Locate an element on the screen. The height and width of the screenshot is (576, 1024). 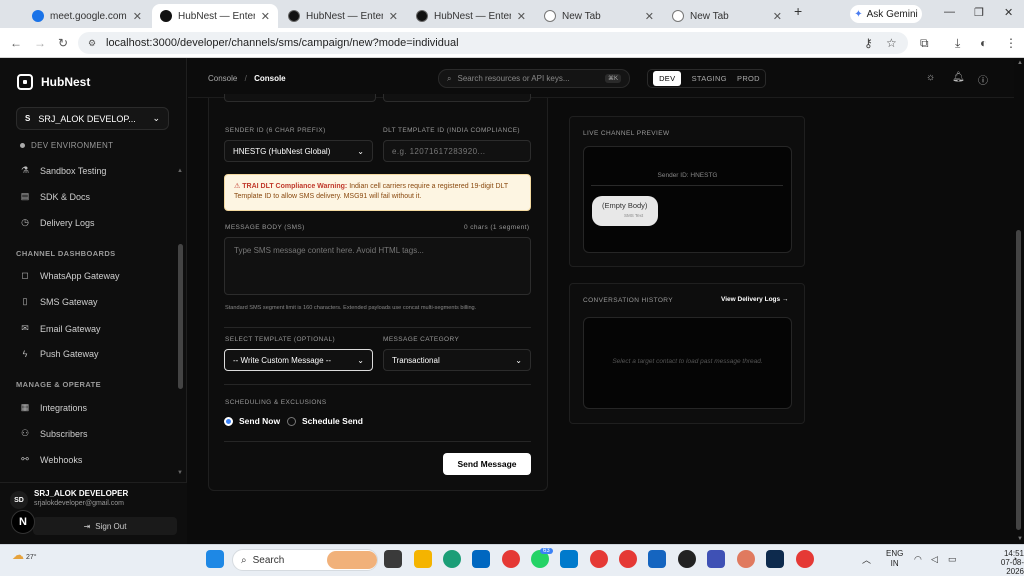
sidebar-item-sms-gateway: ▯ SMS Gateway is located at coordinates (59, 301).